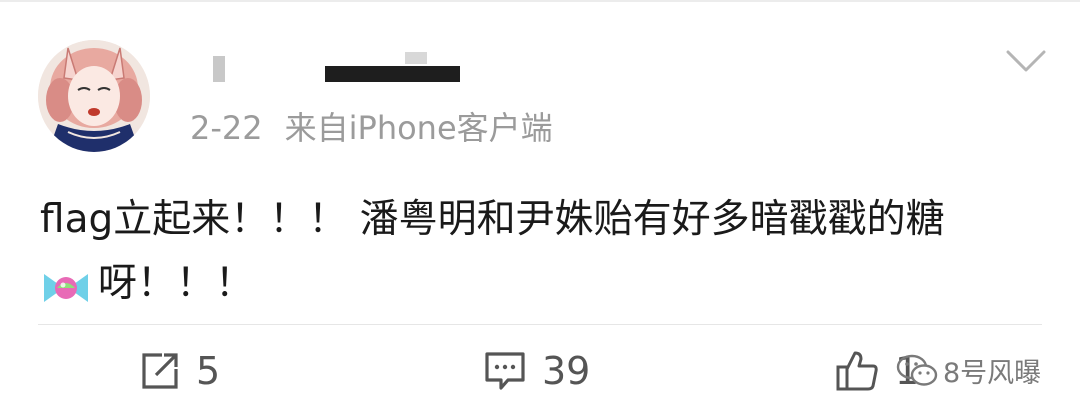  Describe the element at coordinates (160, 371) in the screenshot. I see `repost-icon` at that location.